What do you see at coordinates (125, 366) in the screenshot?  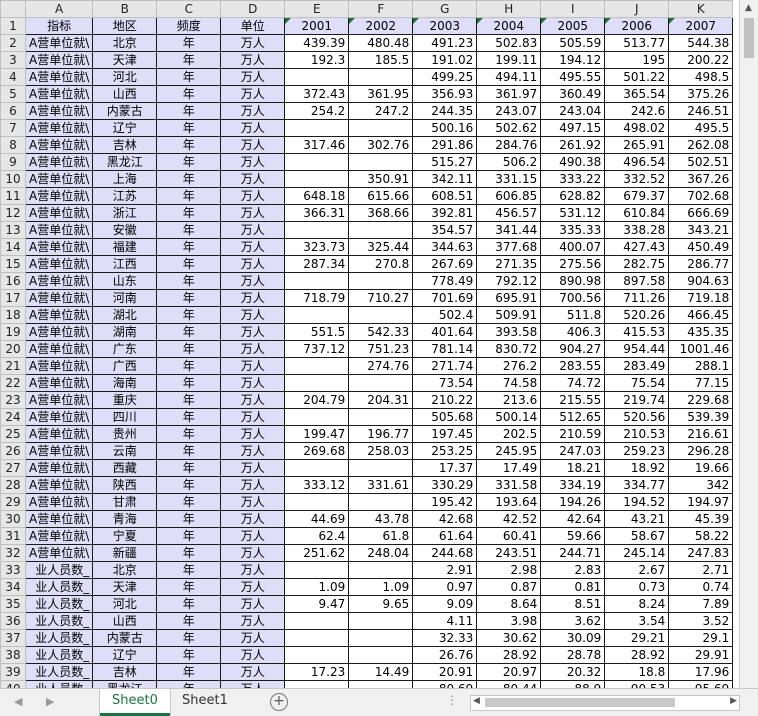 I see `table-cell: 广西` at bounding box center [125, 366].